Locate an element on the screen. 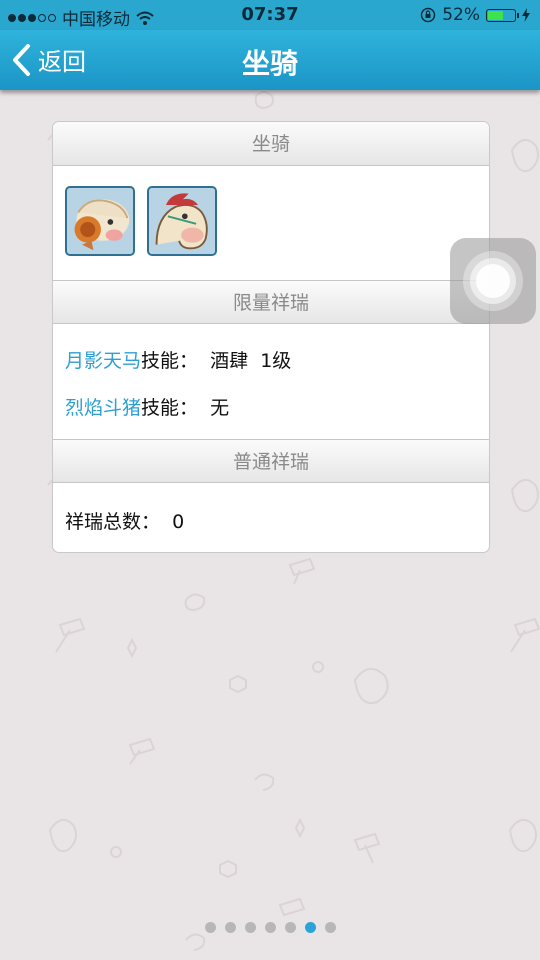 This screenshot has height=960, width=540. skill-value: 无 is located at coordinates (220, 408).